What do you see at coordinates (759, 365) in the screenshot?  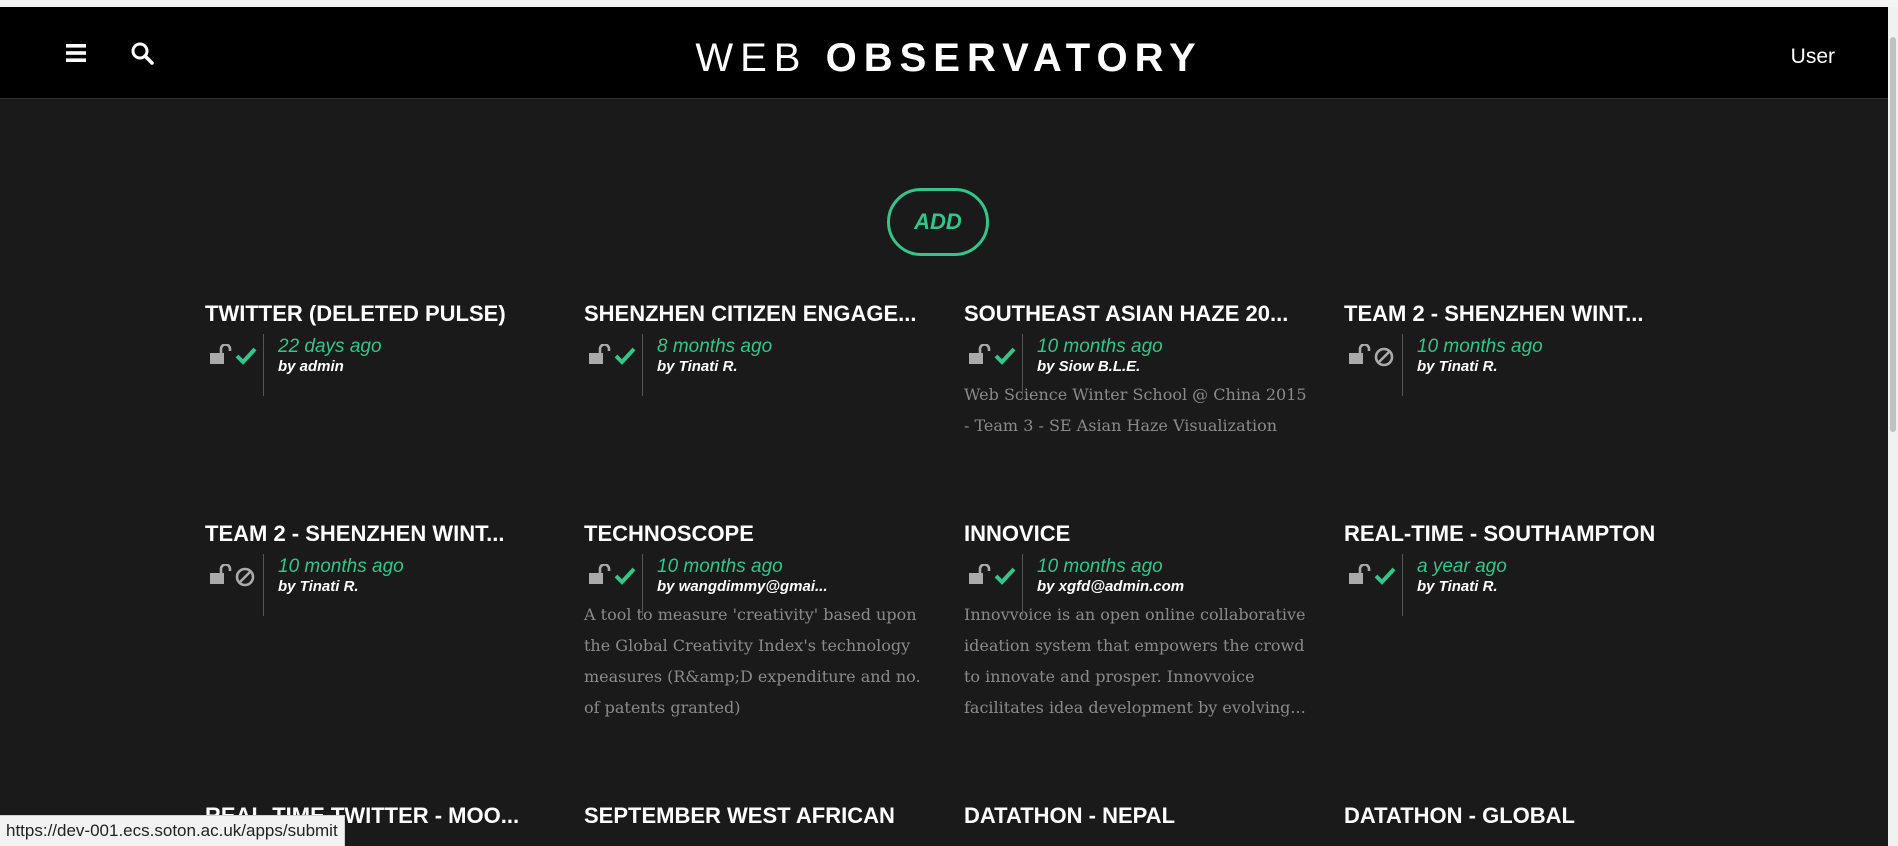 I see `card-meta: 8 months ago by Tinati R.` at bounding box center [759, 365].